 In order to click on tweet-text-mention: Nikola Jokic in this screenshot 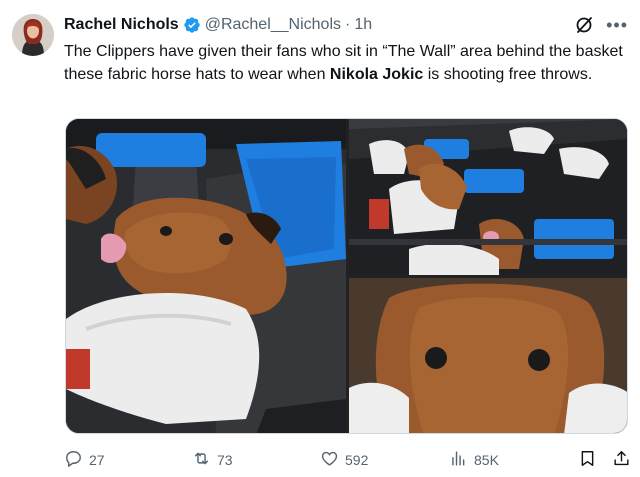, I will do `click(376, 74)`.